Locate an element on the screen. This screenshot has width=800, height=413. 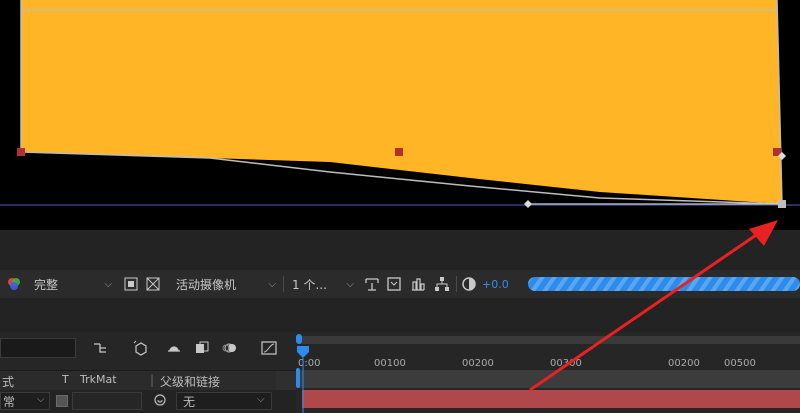
toggle-pixel-aspect-button is located at coordinates (372, 284).